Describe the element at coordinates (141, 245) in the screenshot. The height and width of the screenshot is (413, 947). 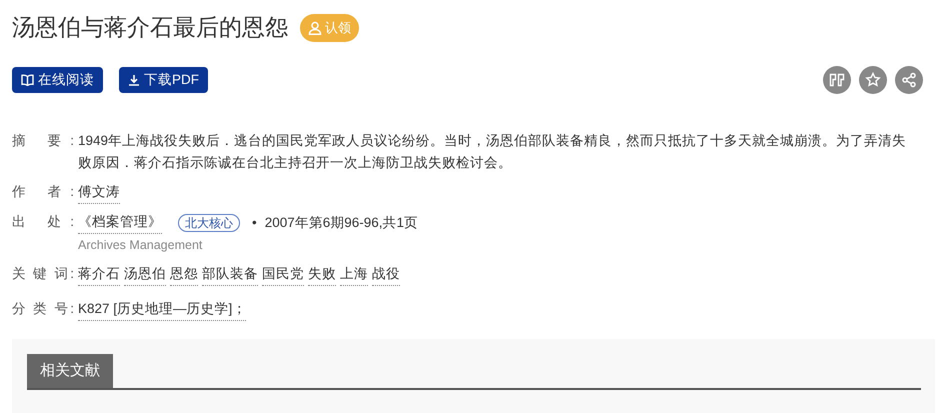
I see `journal-english-name: Archives Management` at that location.